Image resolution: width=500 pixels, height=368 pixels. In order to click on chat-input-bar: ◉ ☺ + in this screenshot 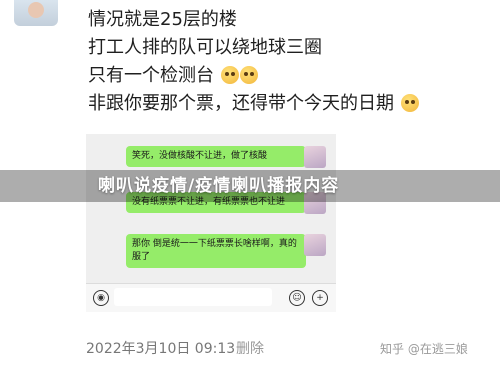, I will do `click(211, 297)`.